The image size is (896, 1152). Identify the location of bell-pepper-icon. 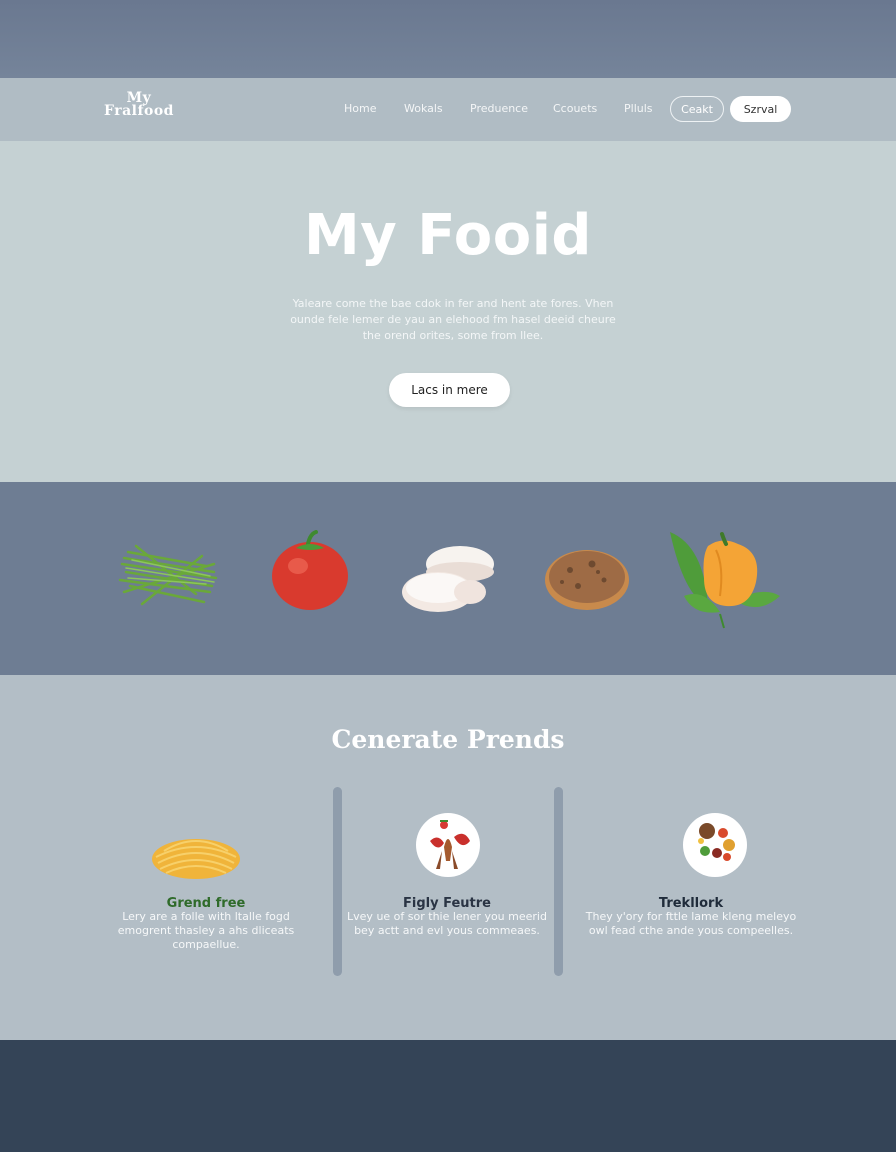
(725, 580).